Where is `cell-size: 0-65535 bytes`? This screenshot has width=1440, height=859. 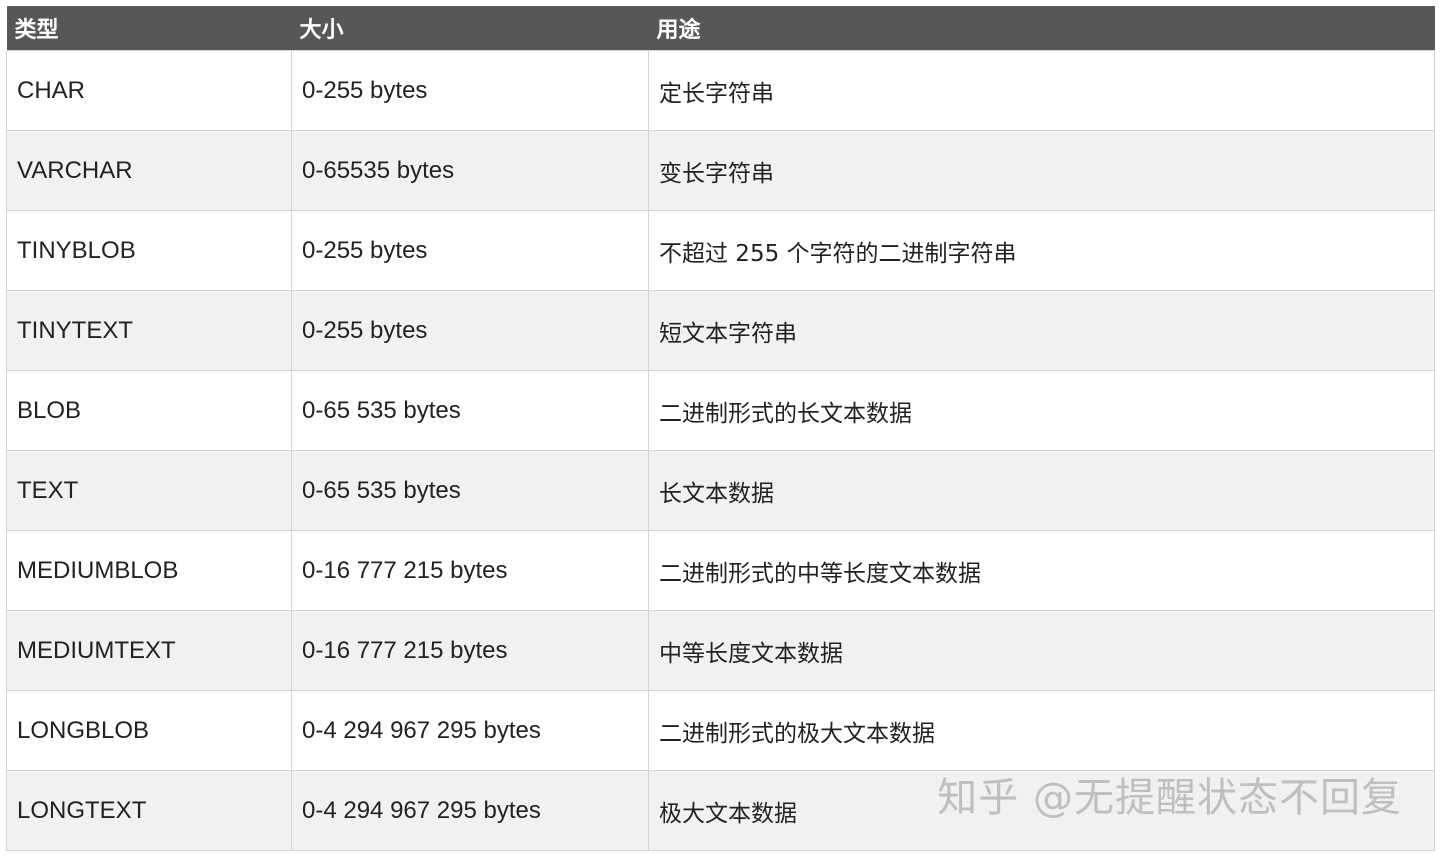 cell-size: 0-65535 bytes is located at coordinates (470, 170).